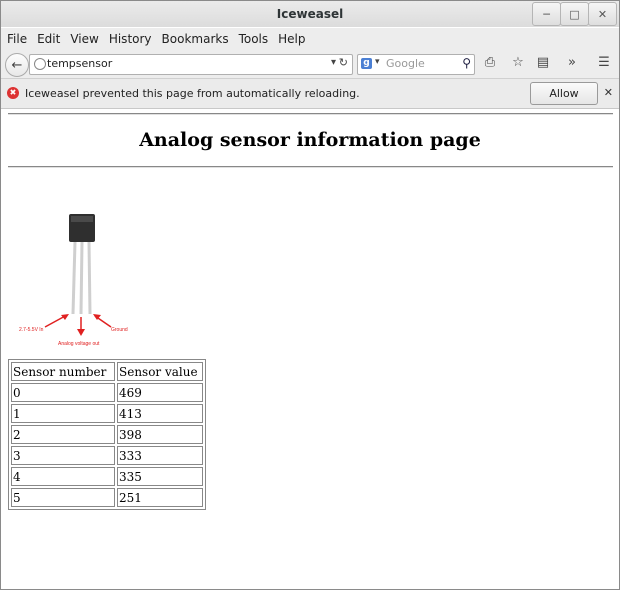 The image size is (620, 590). Describe the element at coordinates (310, 114) in the screenshot. I see `top-divider` at that location.